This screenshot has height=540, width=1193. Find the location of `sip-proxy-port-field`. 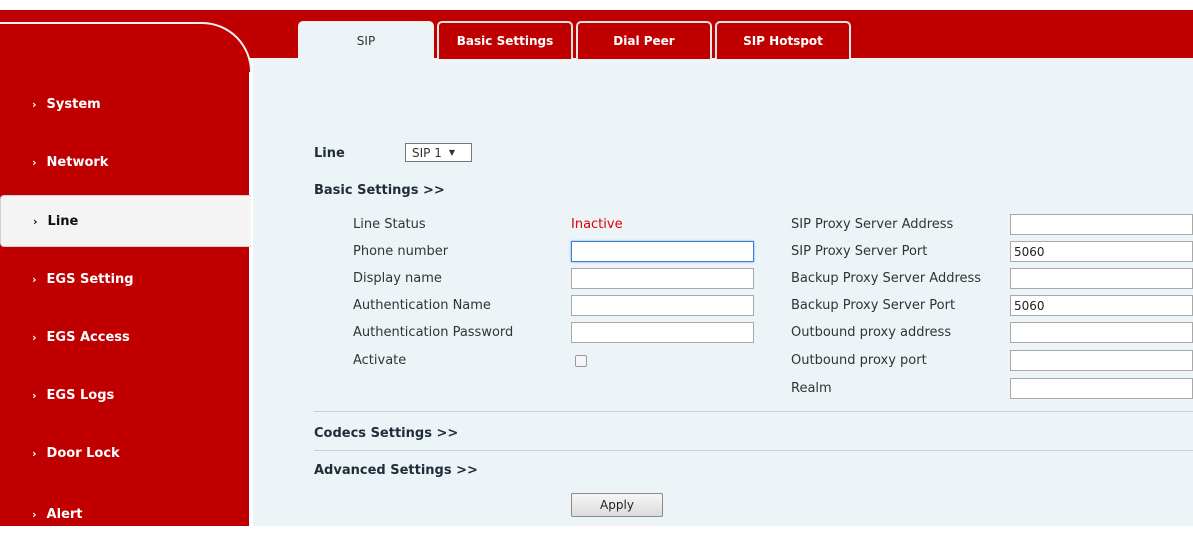

sip-proxy-port-field is located at coordinates (1101, 251).